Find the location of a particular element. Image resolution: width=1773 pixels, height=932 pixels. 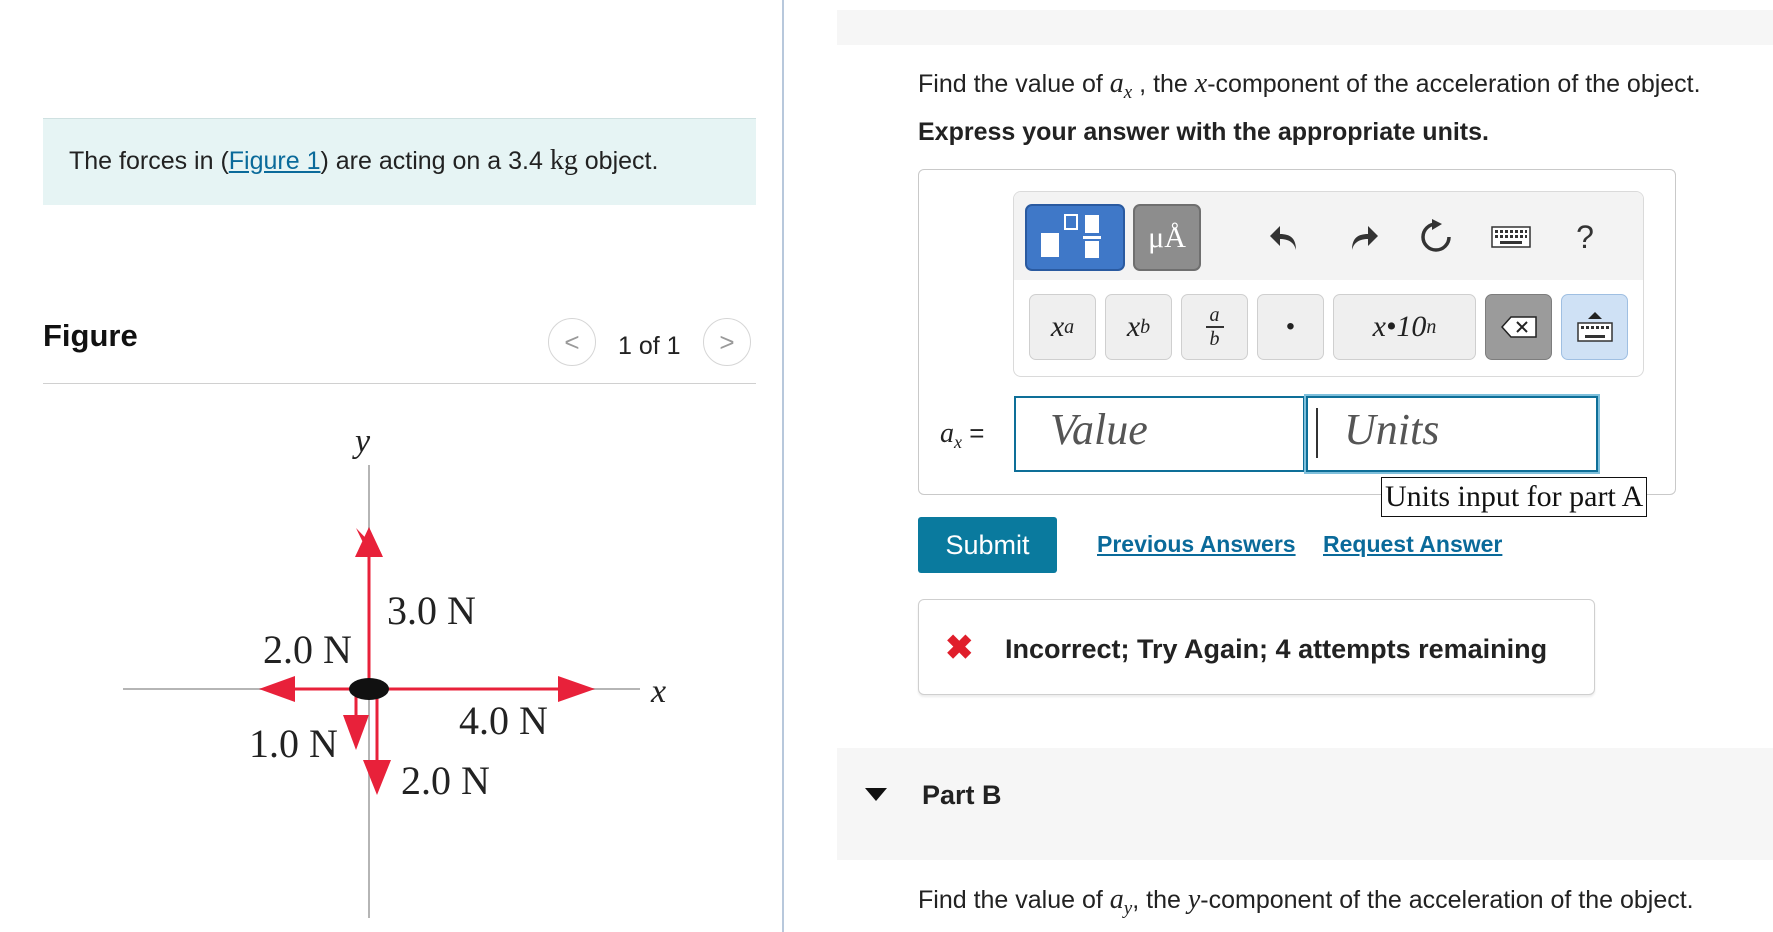

figure-heading: Figure is located at coordinates (90, 335).